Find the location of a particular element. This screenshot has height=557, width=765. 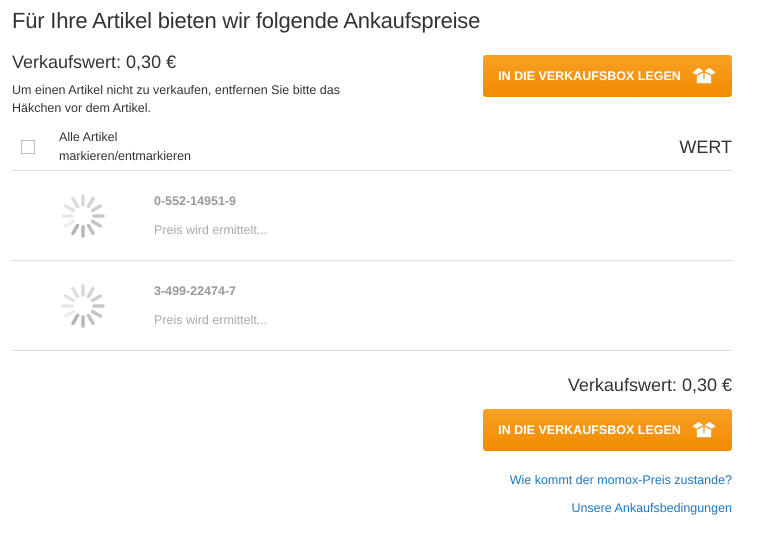

instruction-text: Um einen Artikel nicht zu verkaufen, entfernen Sie bitte das Häkchen vor dem Artikel. is located at coordinates (176, 99).